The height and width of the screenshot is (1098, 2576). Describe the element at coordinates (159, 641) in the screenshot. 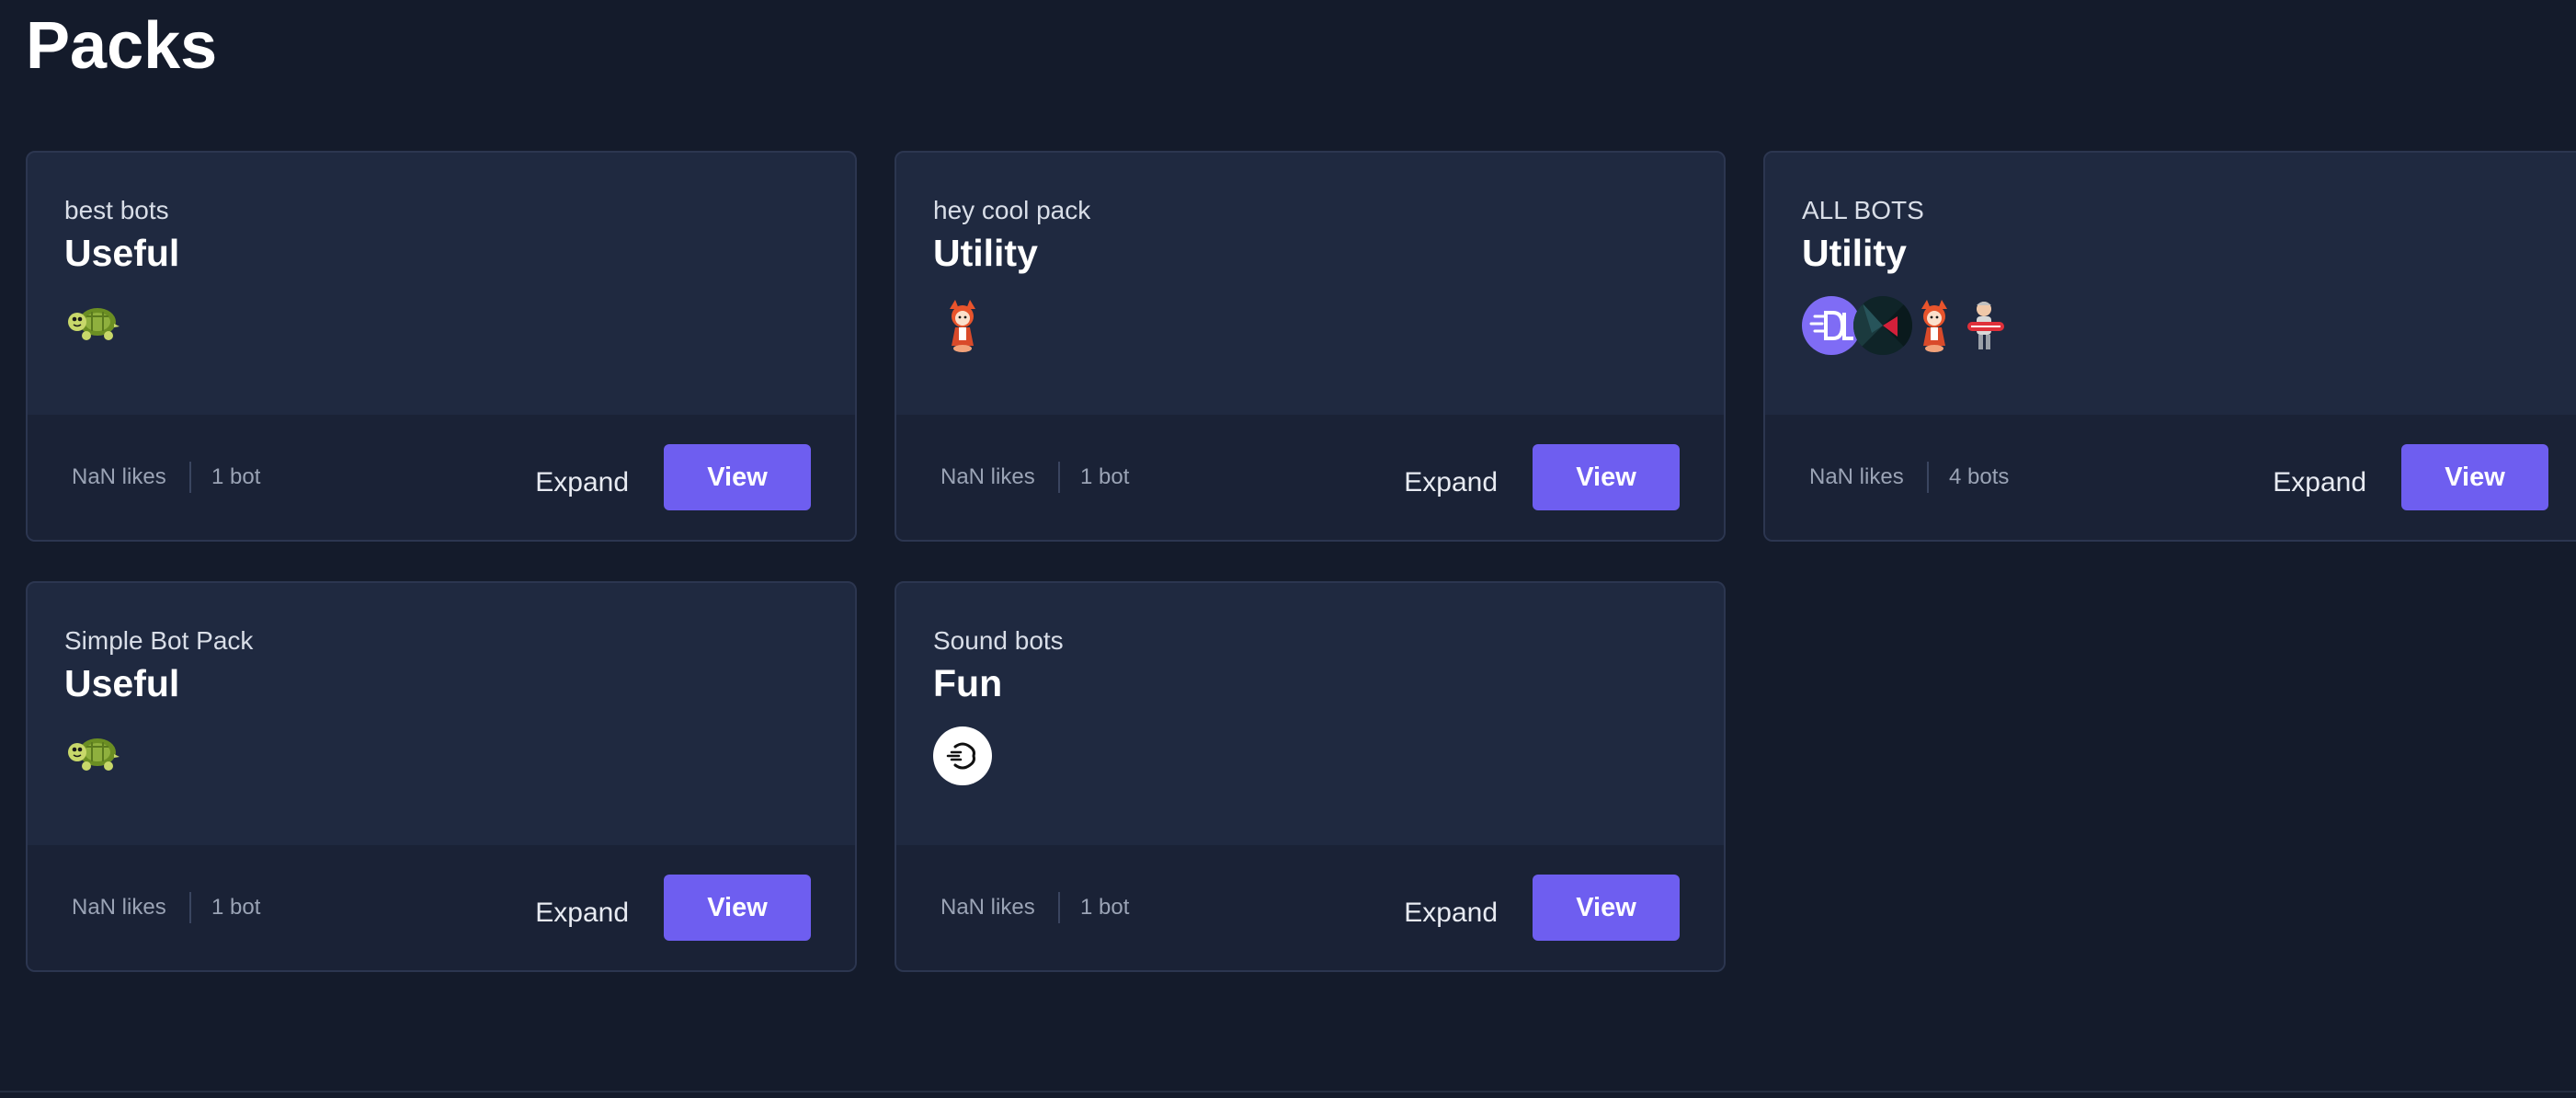

I see `pack-name: Simple Bot Pack` at that location.